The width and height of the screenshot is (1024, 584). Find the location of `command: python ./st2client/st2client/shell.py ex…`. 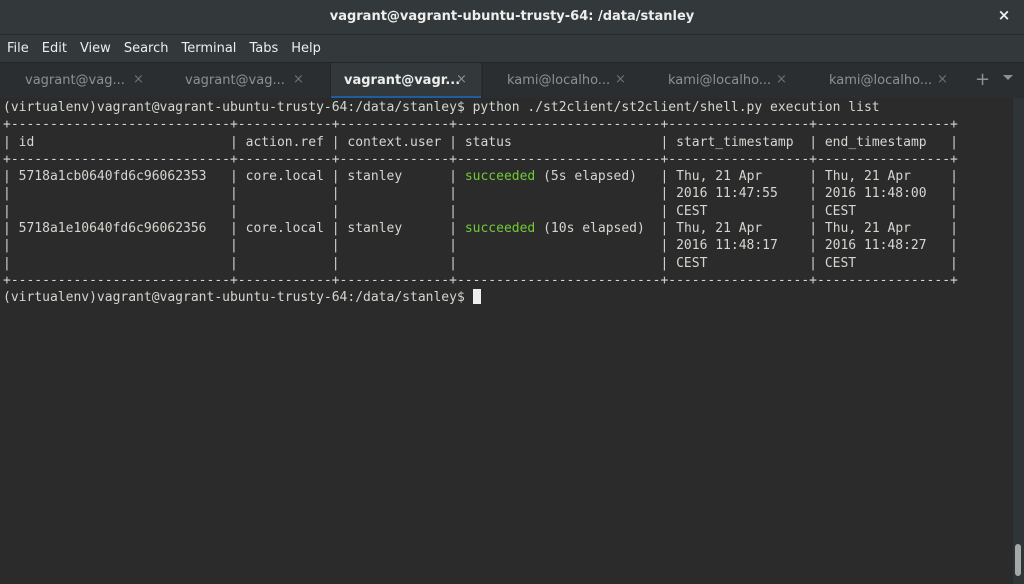

command: python ./st2client/st2client/shell.py ex… is located at coordinates (676, 107).